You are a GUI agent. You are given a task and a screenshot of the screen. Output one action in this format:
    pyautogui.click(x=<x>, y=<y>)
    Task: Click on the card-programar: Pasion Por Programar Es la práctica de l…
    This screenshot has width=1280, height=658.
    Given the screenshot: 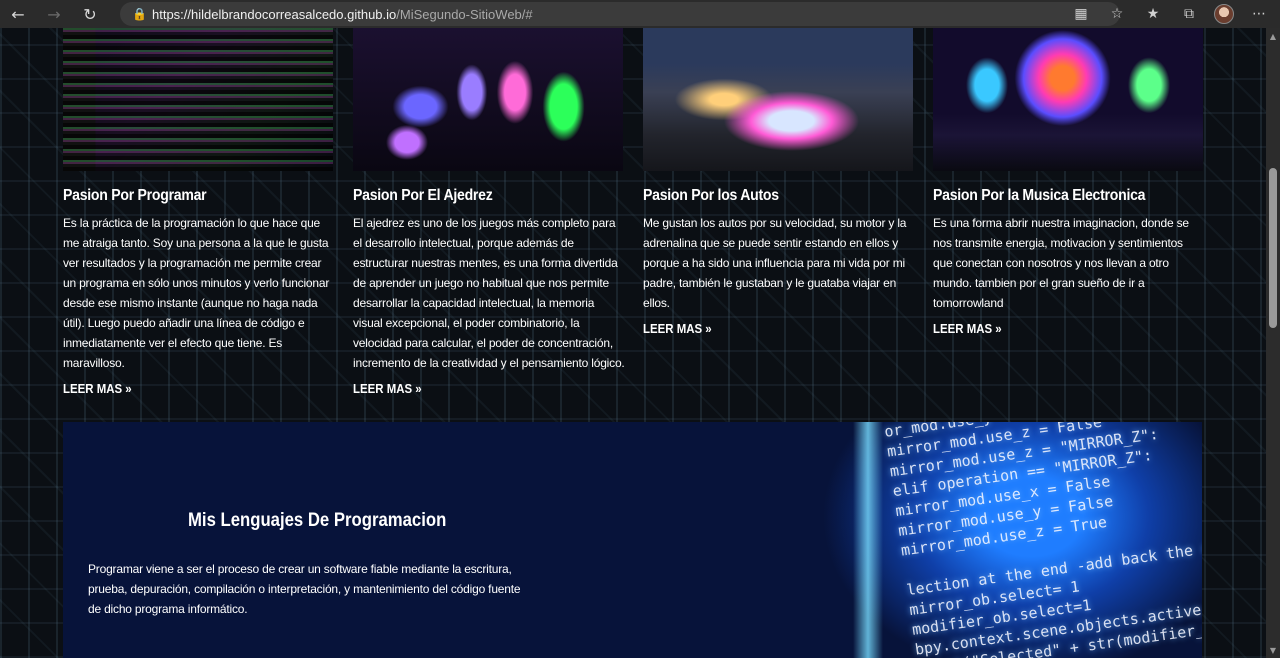 What is the action you would take?
    pyautogui.click(x=199, y=212)
    